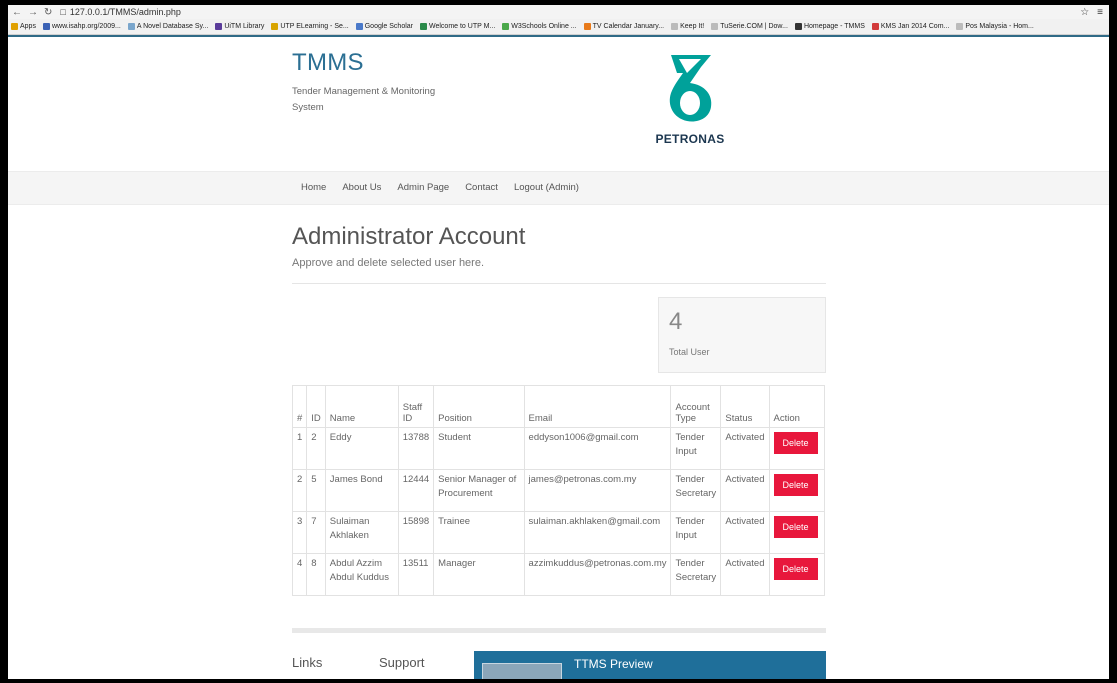 The width and height of the screenshot is (1117, 683). I want to click on cell-position: Senior Manager of Procurement, so click(479, 490).